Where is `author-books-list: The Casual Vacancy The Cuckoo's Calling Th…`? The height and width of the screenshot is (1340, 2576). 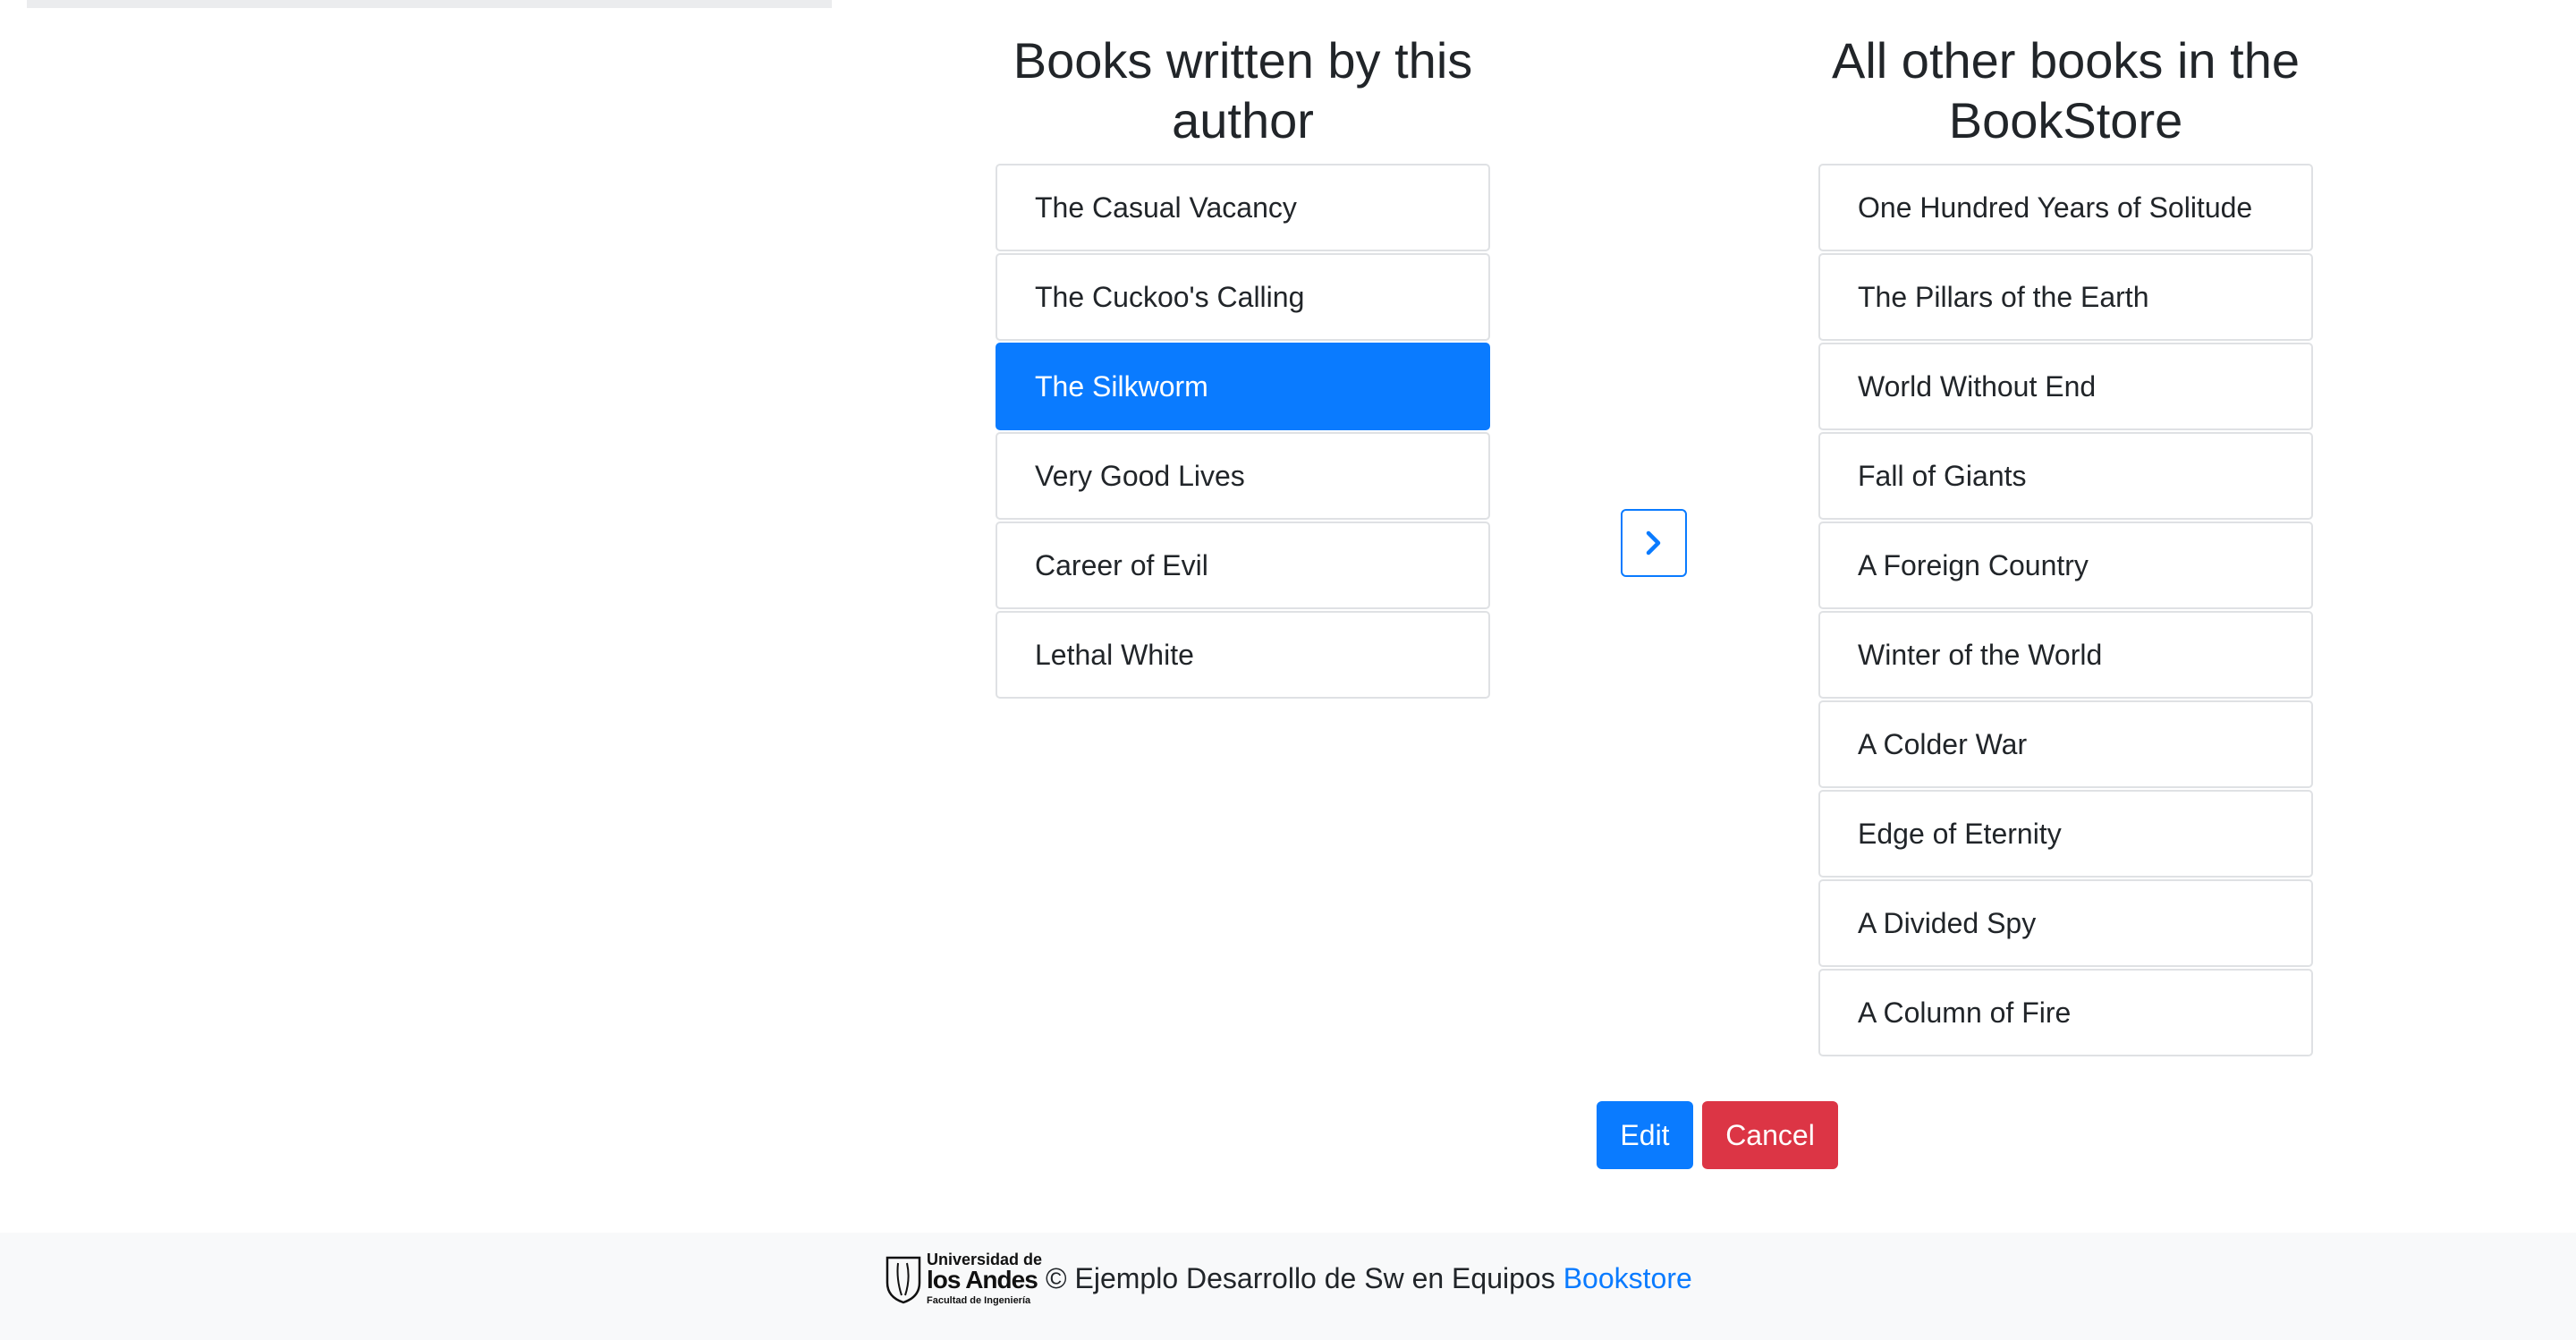 author-books-list: The Casual Vacancy The Cuckoo's Calling Th… is located at coordinates (1243, 432).